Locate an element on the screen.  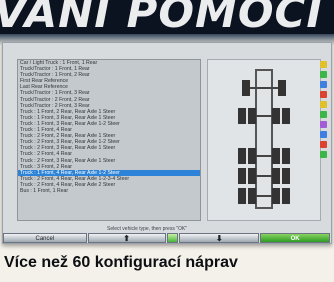
axle-diagram-icon is located at coordinates (264, 139).